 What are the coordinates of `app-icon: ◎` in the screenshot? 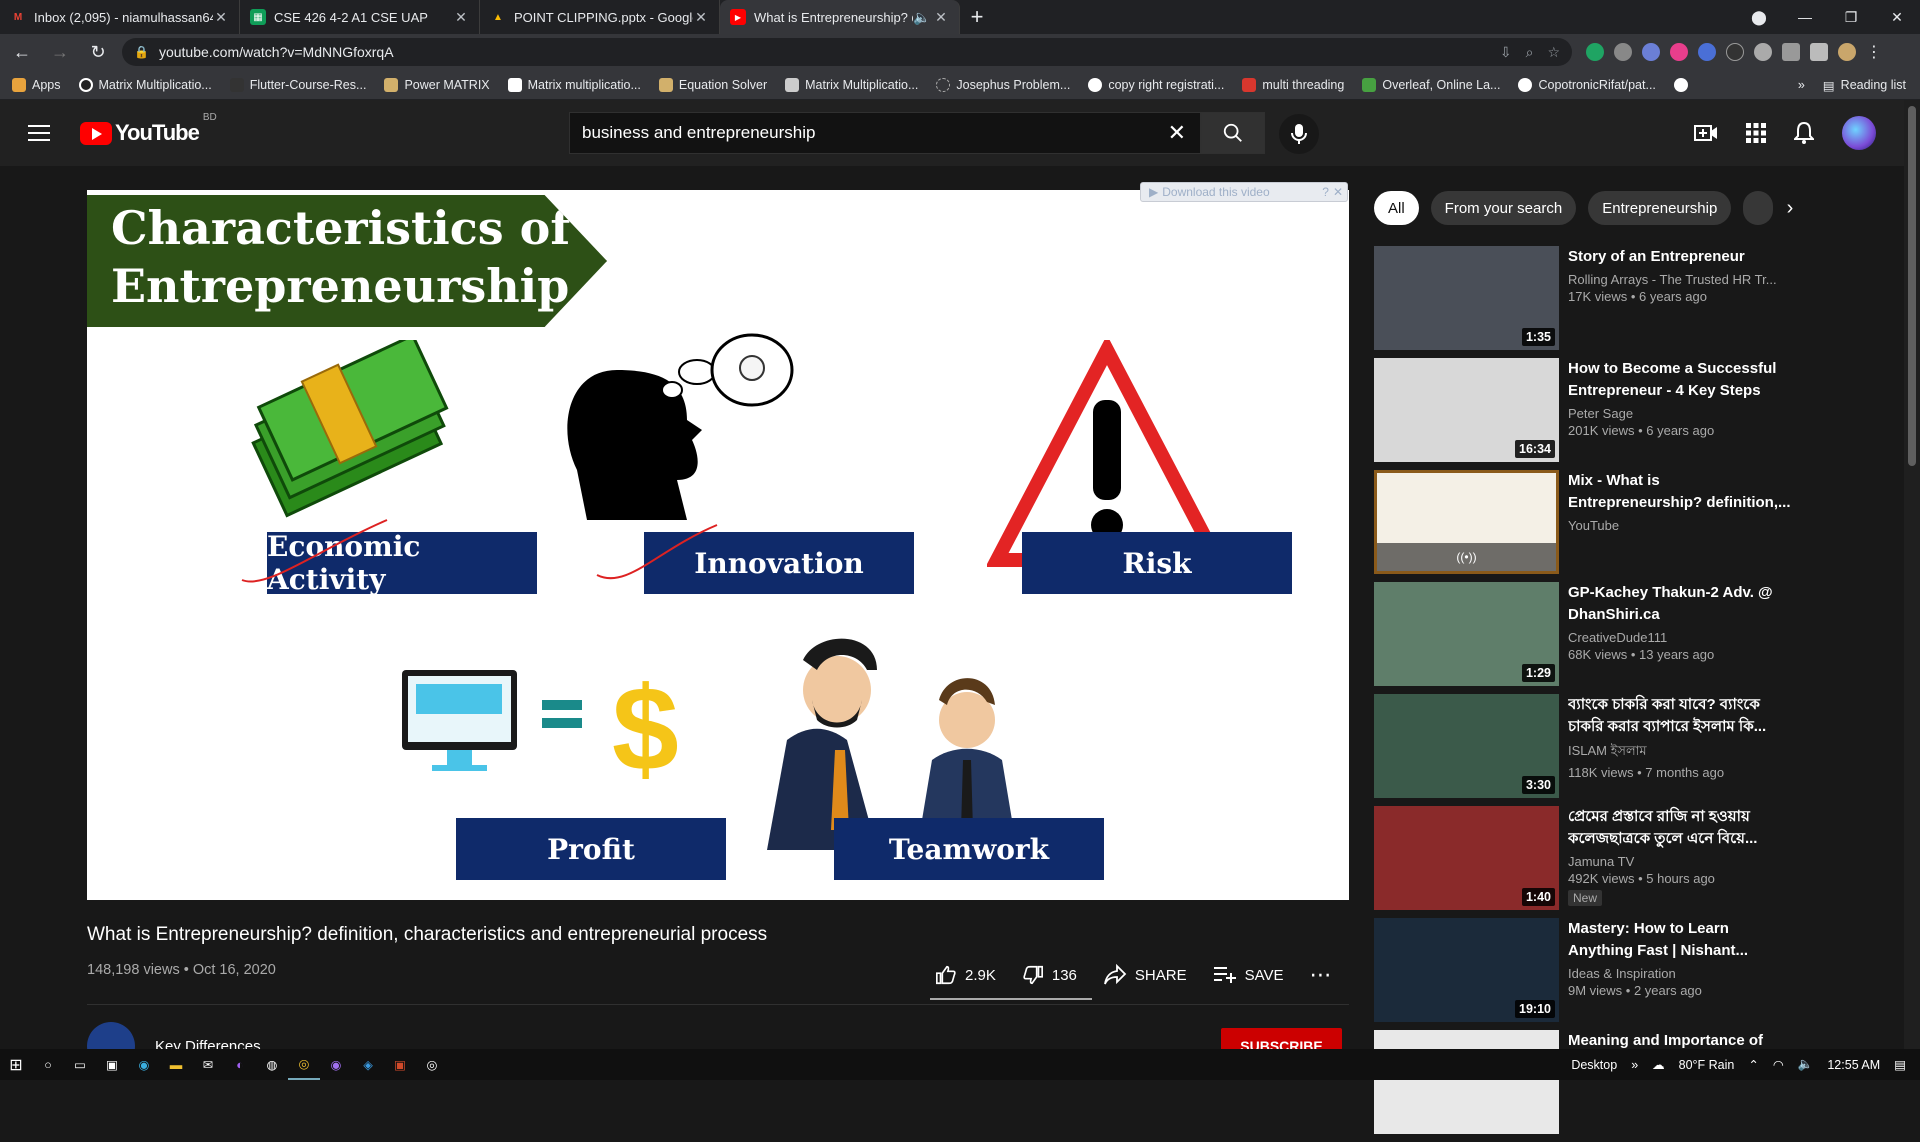 It's located at (432, 1064).